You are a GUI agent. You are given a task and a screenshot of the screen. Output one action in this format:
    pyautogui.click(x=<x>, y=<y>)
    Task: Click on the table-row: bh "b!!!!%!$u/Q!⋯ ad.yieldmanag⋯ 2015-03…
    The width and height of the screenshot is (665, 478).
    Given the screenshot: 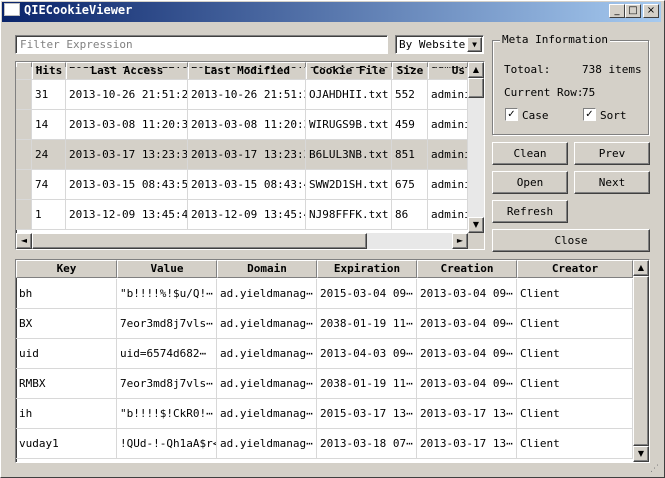 What is the action you would take?
    pyautogui.click(x=324, y=294)
    